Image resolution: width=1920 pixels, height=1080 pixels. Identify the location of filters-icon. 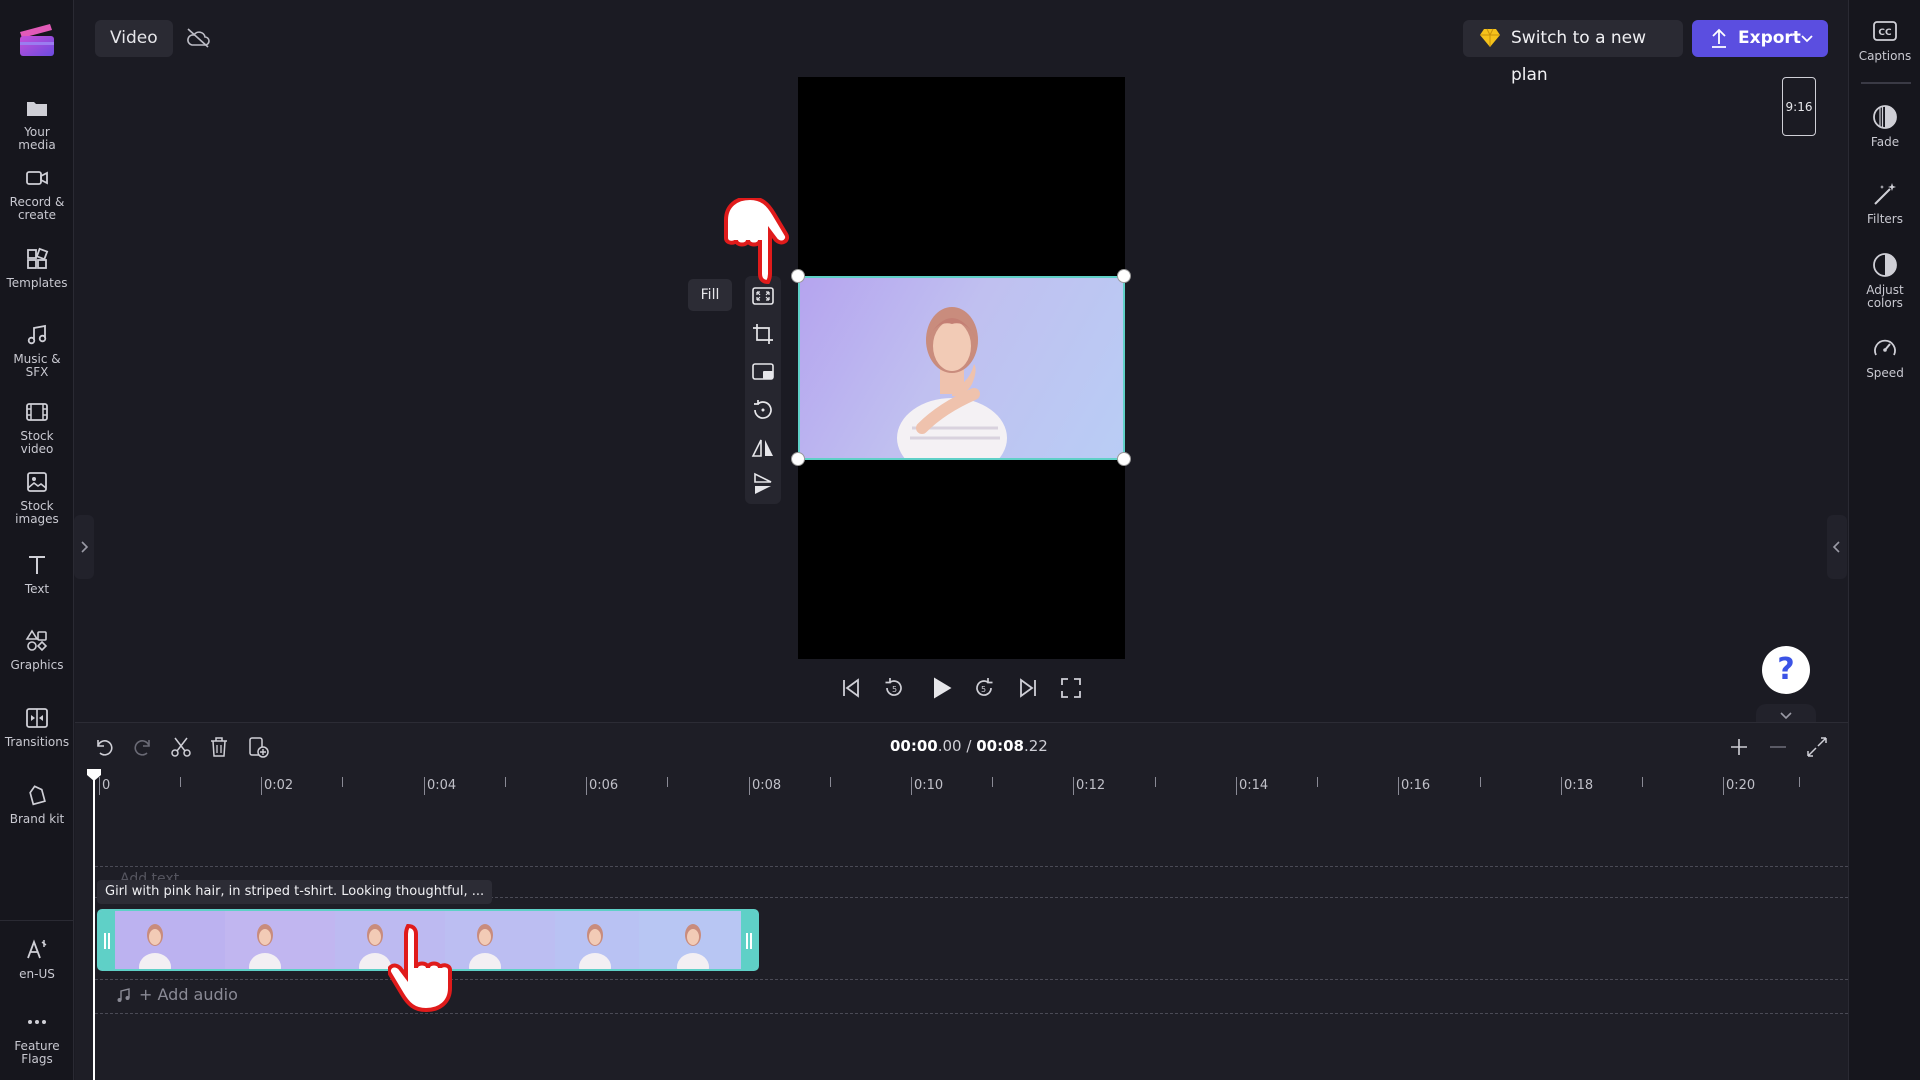
(1885, 194).